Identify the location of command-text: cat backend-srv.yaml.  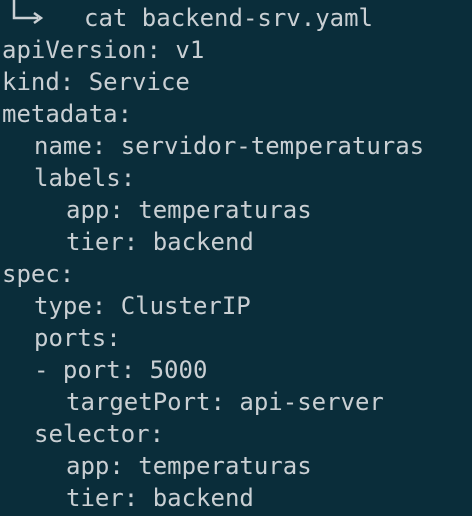
(228, 18).